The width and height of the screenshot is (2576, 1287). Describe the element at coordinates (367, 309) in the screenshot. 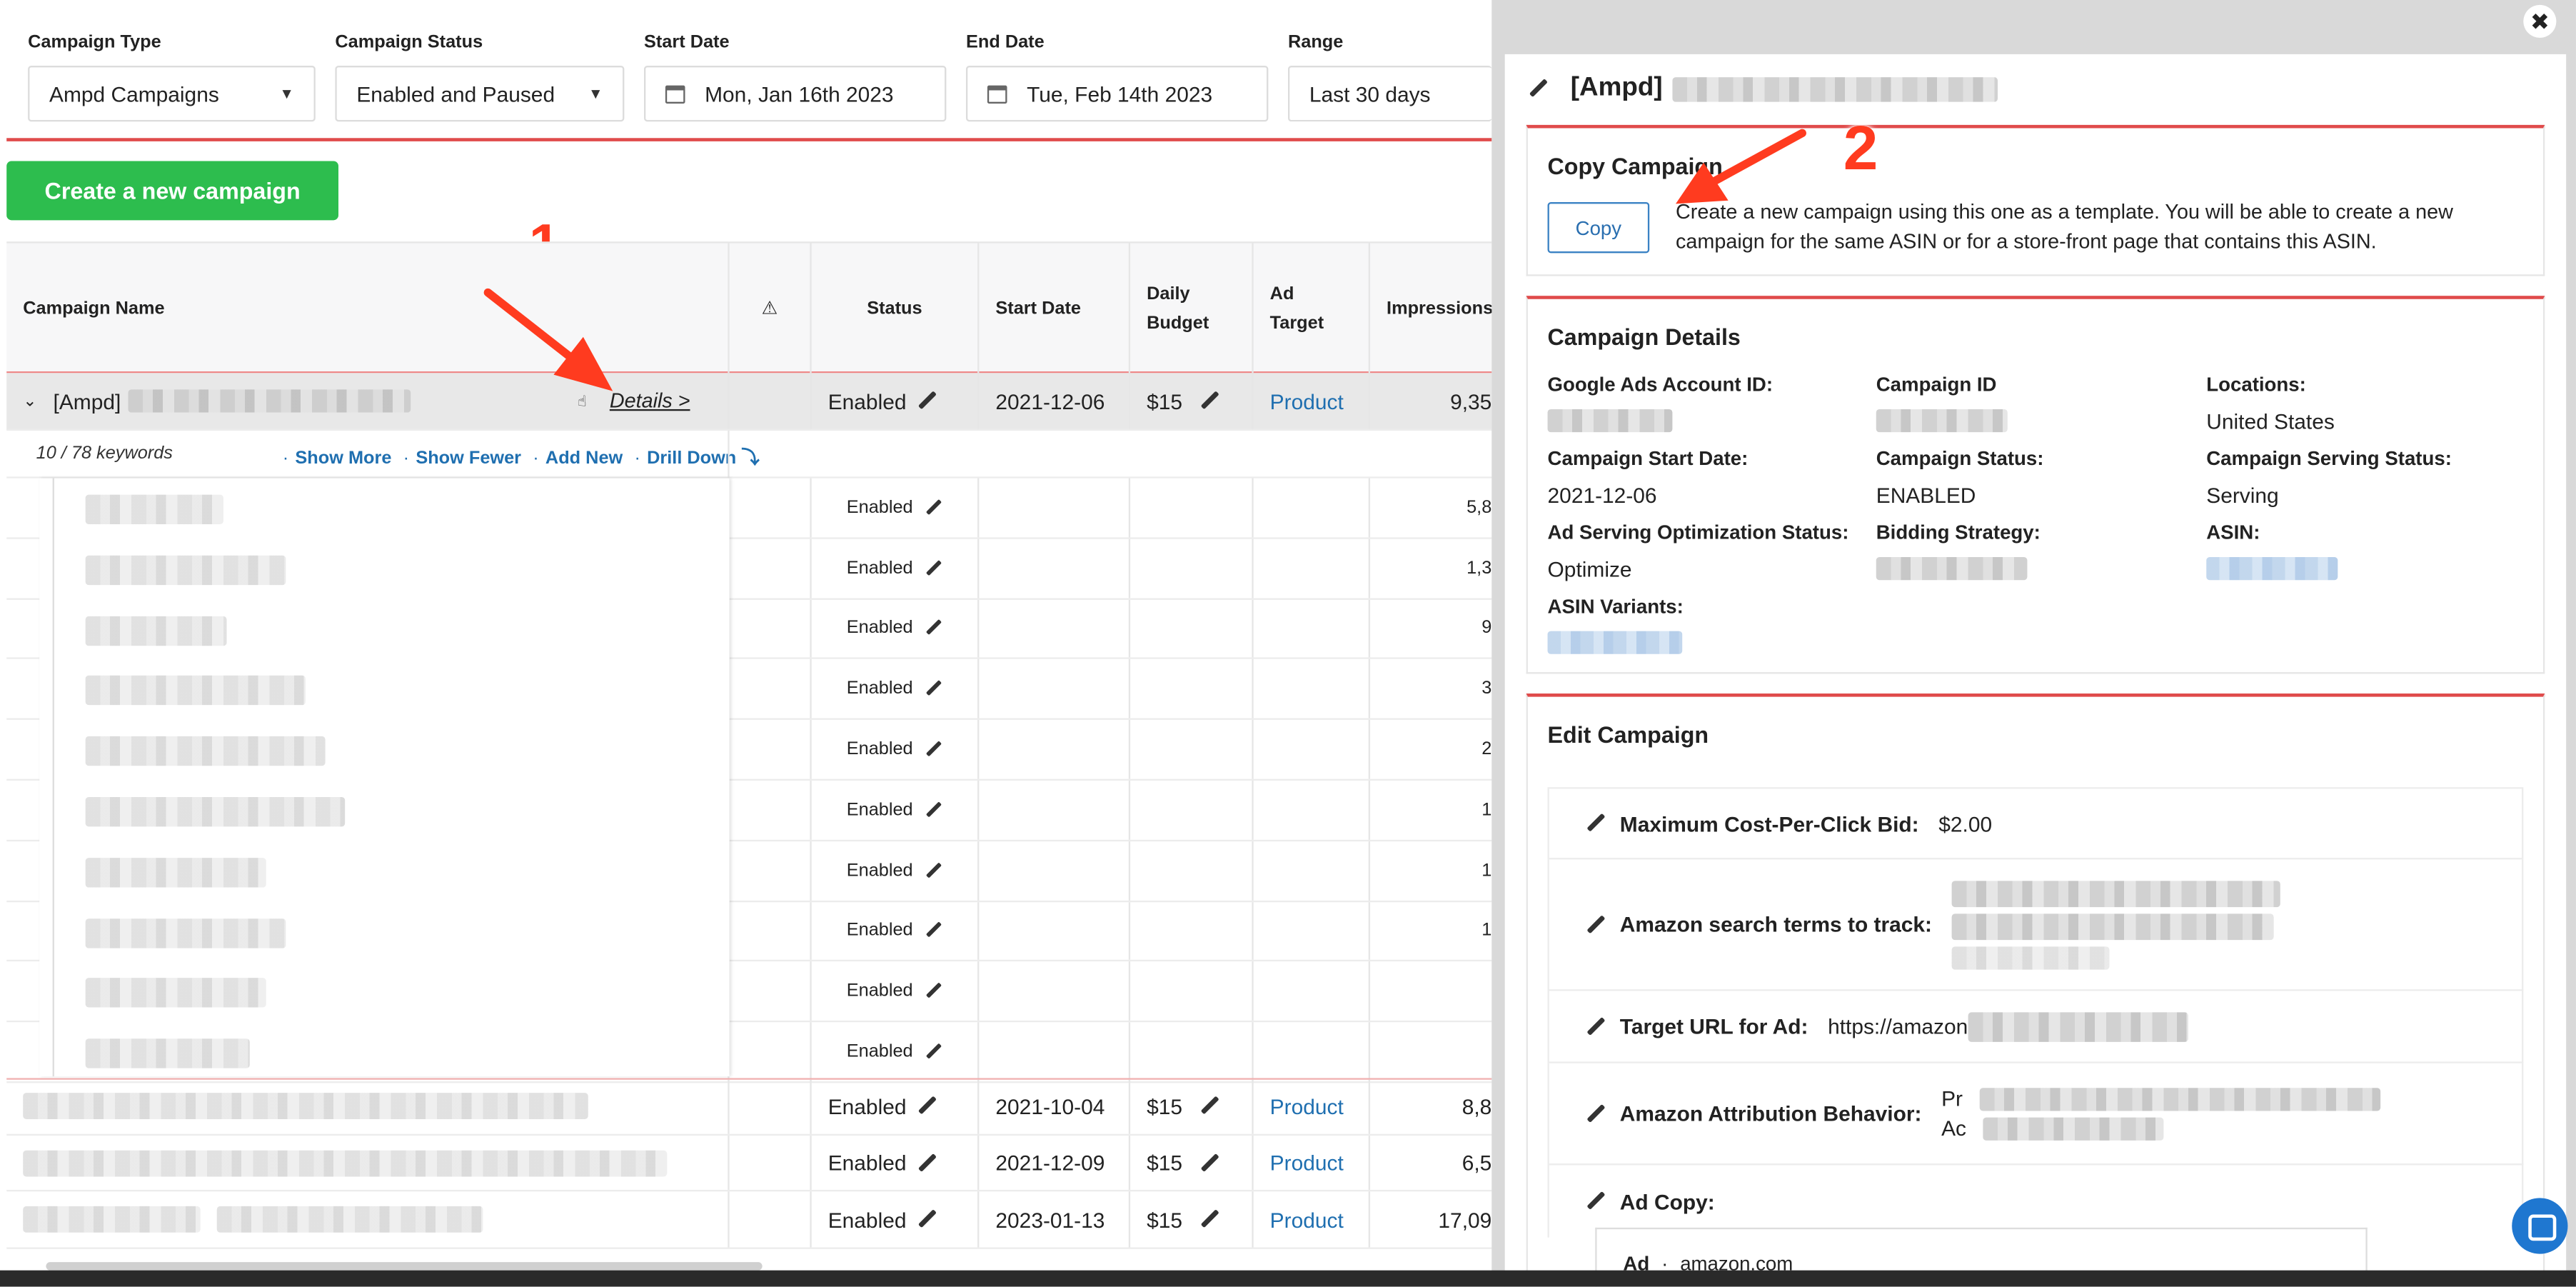

I see `header-campaign-name: Campaign Name` at that location.